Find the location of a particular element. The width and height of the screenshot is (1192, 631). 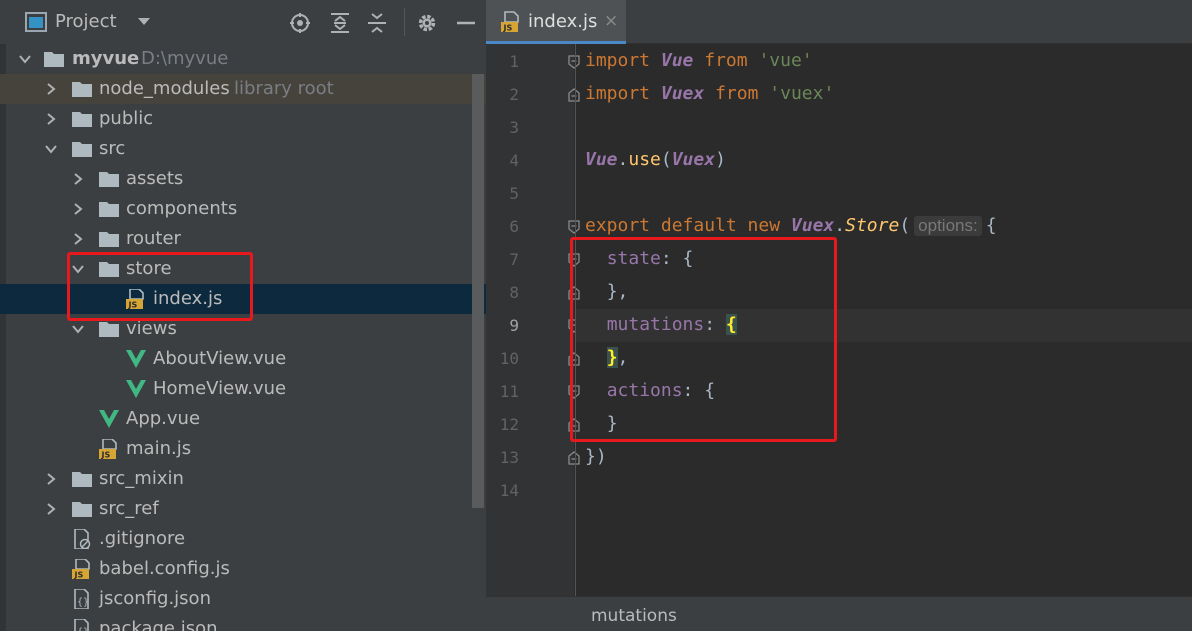

line-number: 11 is located at coordinates (509, 391).